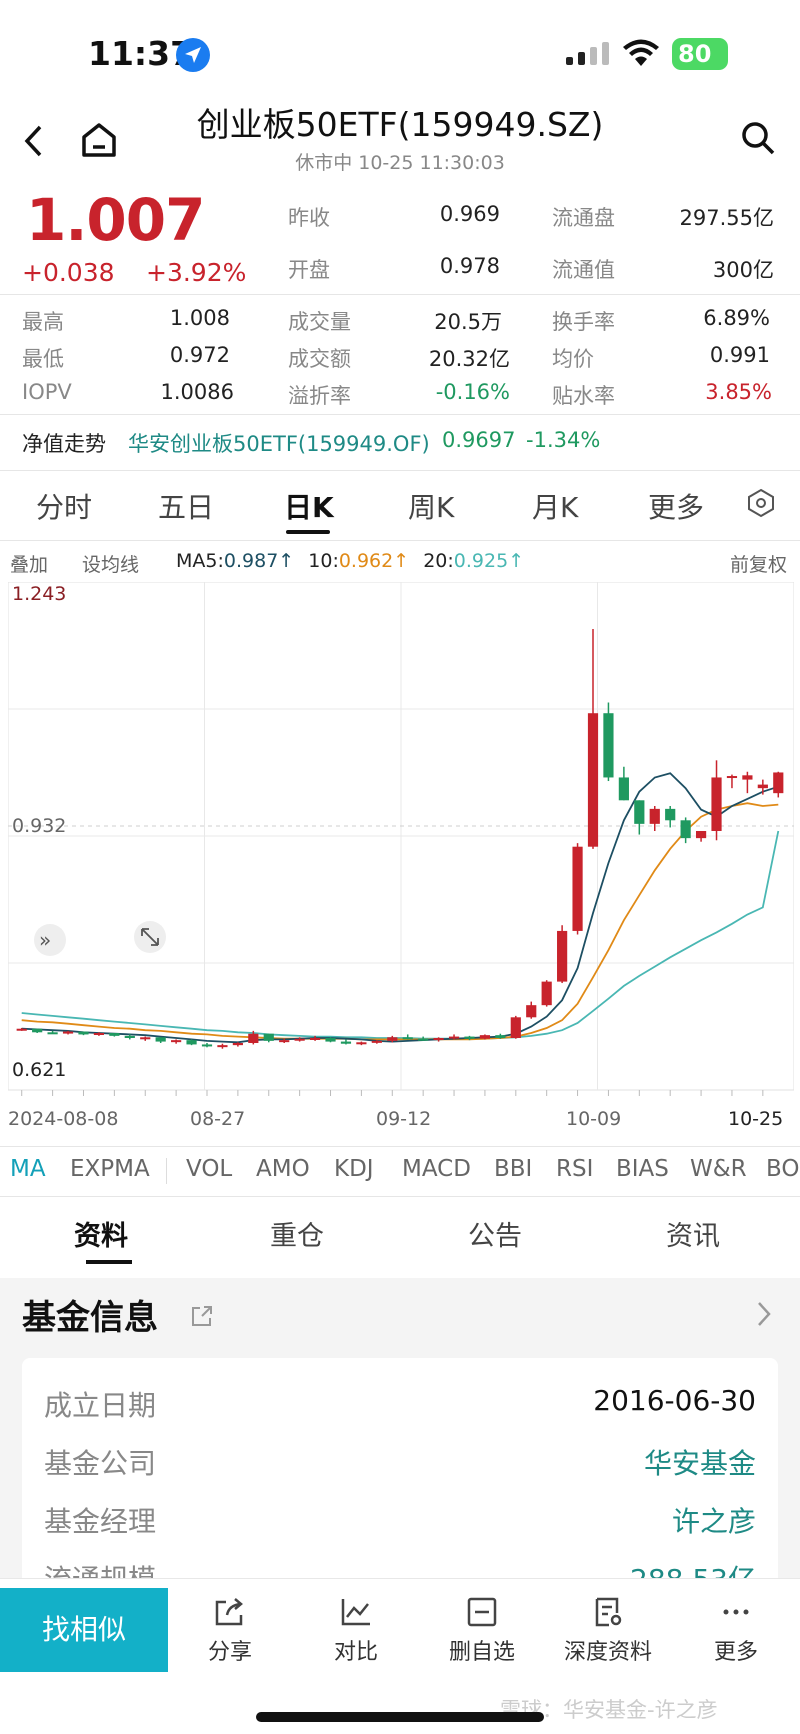  What do you see at coordinates (259, 561) in the screenshot?
I see `ma5-value: 0.987↑` at bounding box center [259, 561].